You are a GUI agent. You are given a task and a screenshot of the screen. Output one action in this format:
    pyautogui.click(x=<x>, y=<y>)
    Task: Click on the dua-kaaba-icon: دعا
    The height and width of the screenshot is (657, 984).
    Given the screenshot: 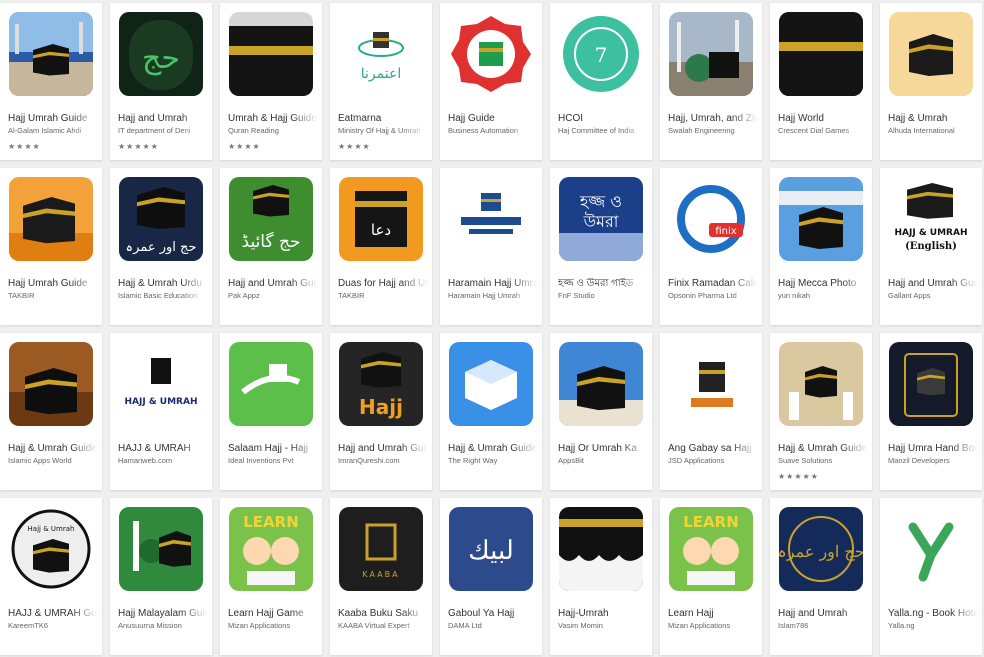 What is the action you would take?
    pyautogui.click(x=381, y=219)
    